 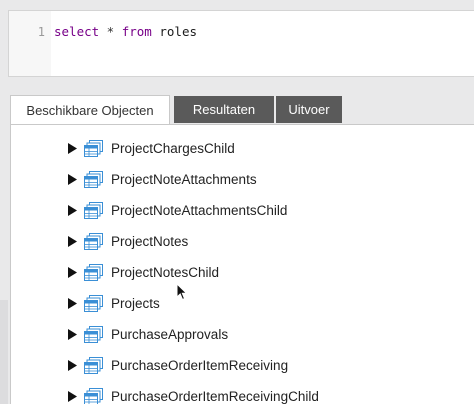 I want to click on tree-item: ProjectNoteAttachments, so click(x=193, y=179).